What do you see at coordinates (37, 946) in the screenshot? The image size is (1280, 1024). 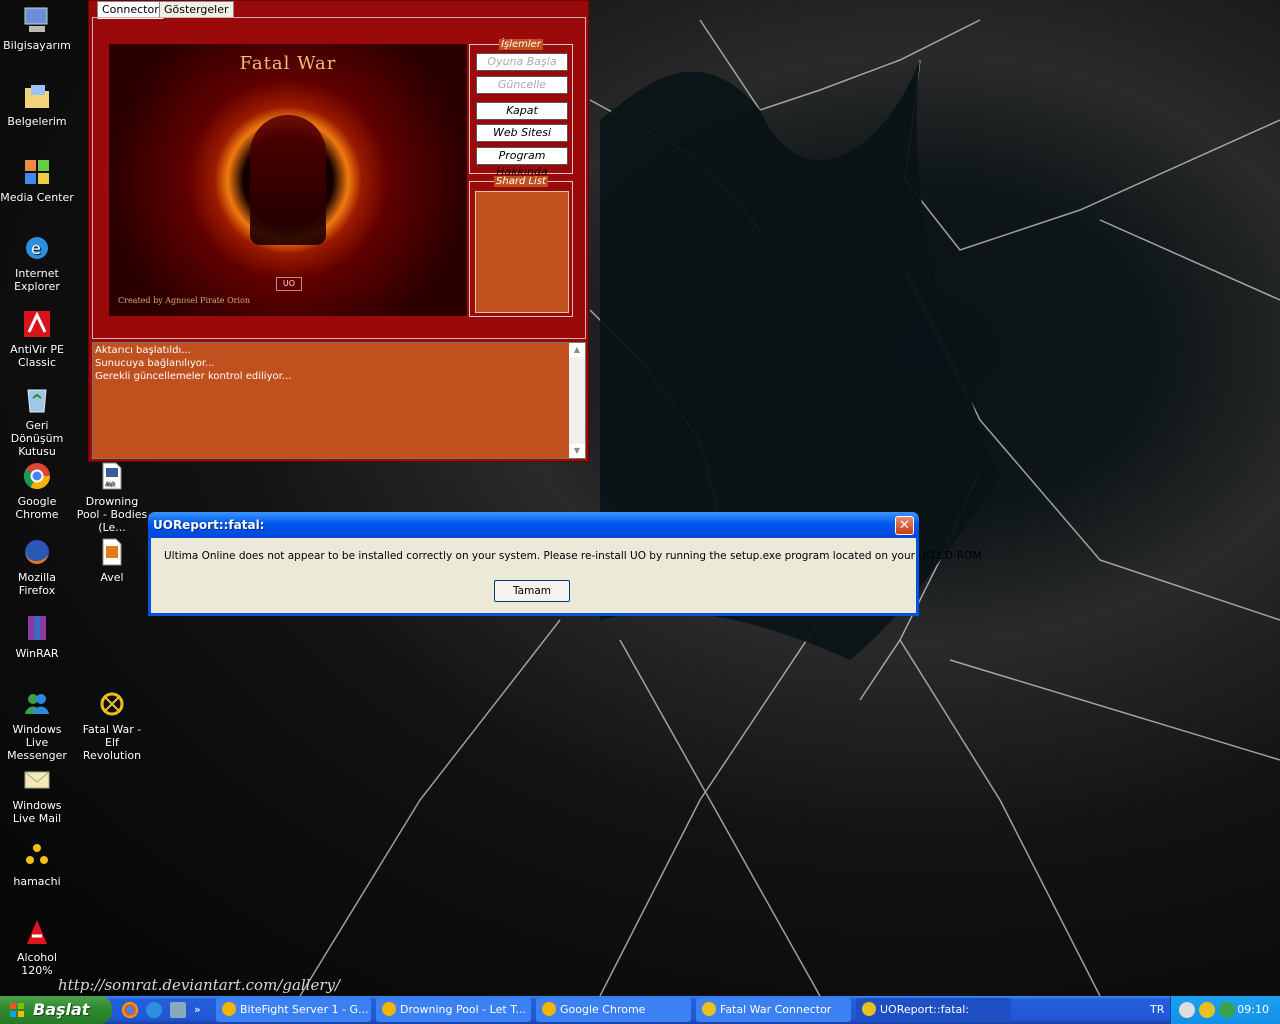 I see `desktop-icon-alcohol: Alcohol 120%` at bounding box center [37, 946].